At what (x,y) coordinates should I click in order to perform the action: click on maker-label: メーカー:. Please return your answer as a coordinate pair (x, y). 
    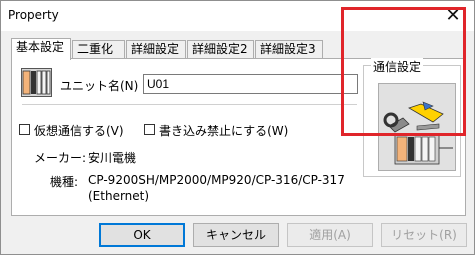
    Looking at the image, I should click on (60, 158).